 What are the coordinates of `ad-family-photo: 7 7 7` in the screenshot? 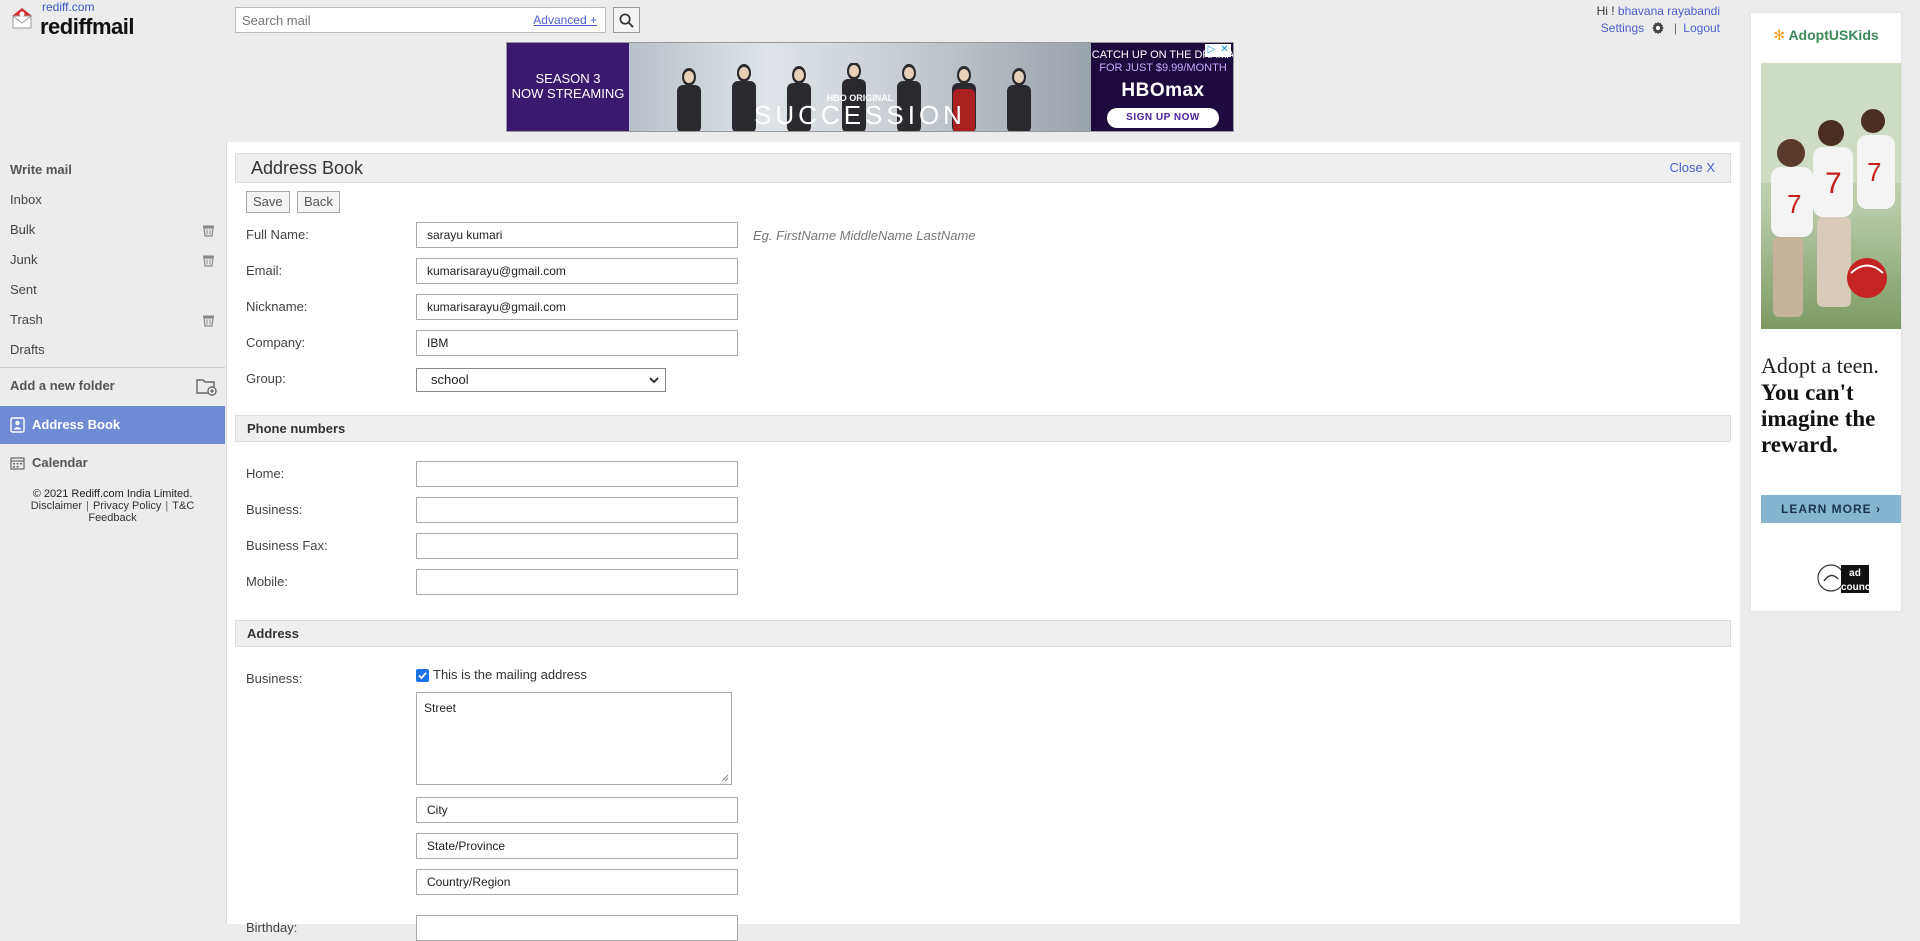 It's located at (1831, 196).